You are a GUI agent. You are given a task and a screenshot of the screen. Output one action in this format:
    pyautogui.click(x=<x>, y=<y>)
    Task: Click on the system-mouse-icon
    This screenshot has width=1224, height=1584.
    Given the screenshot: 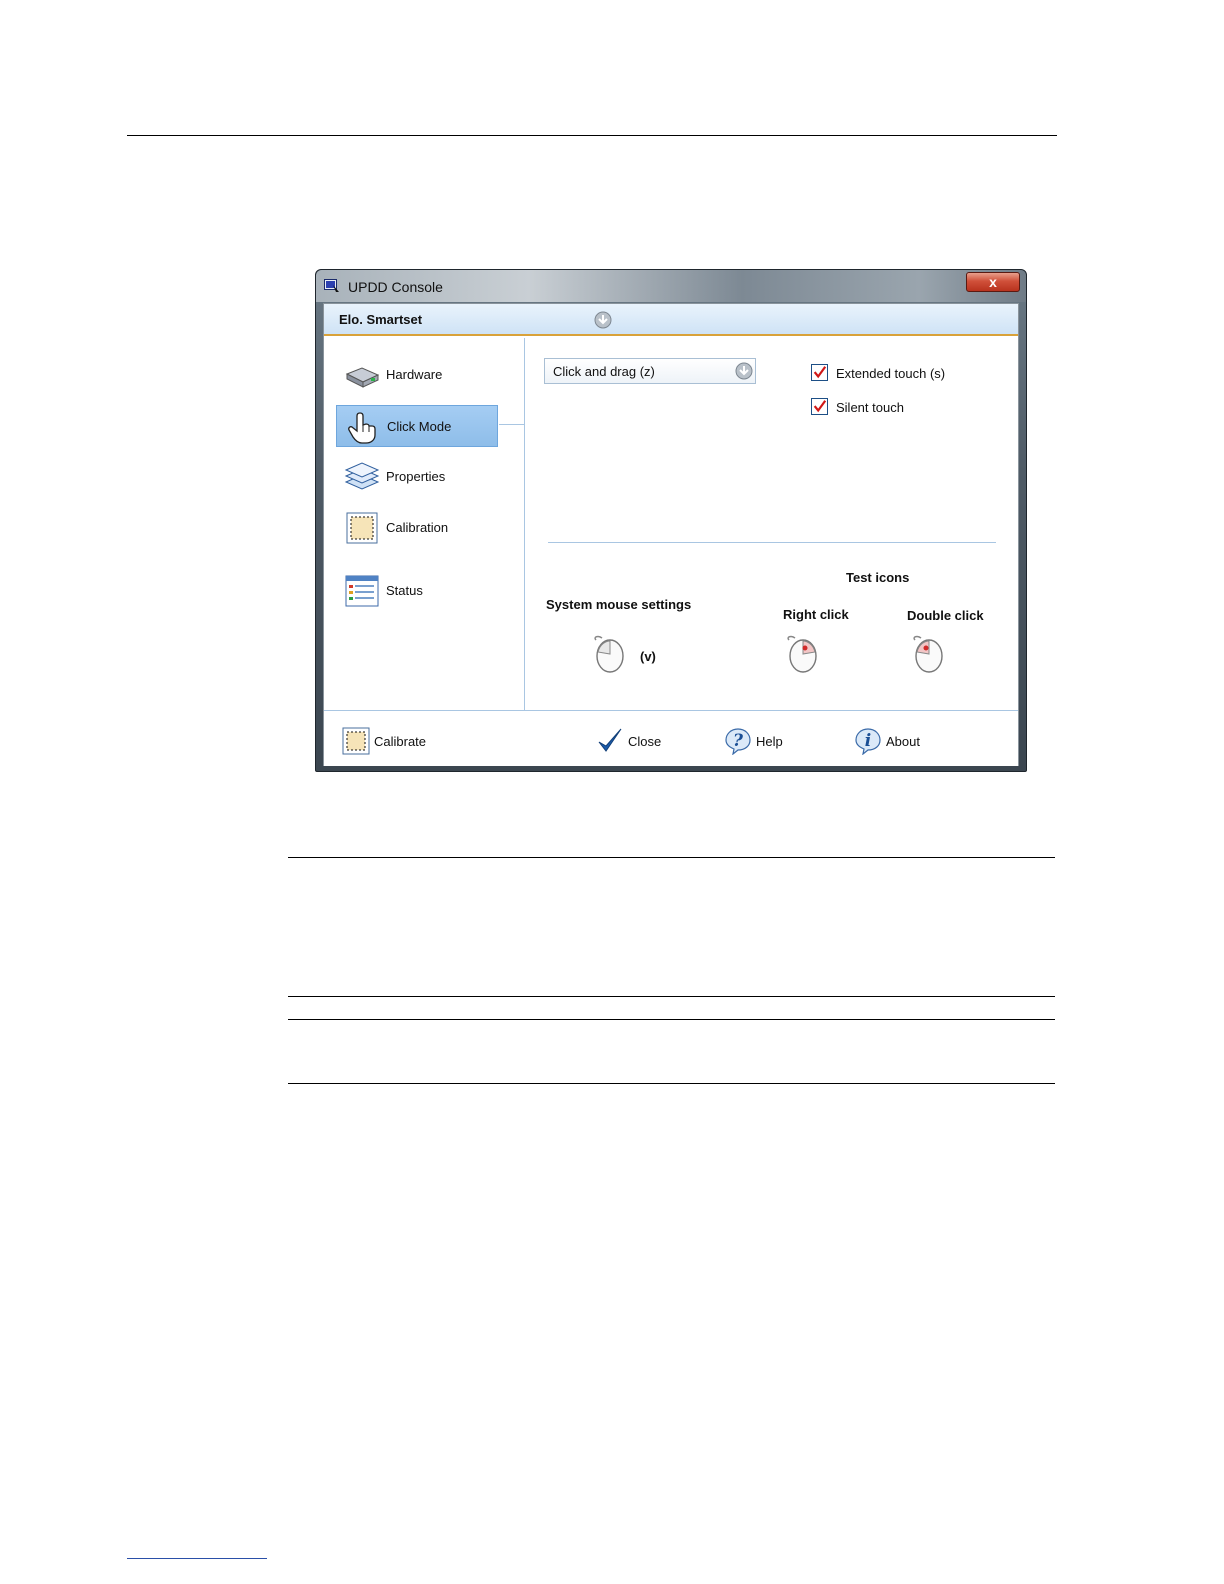 What is the action you would take?
    pyautogui.click(x=610, y=654)
    